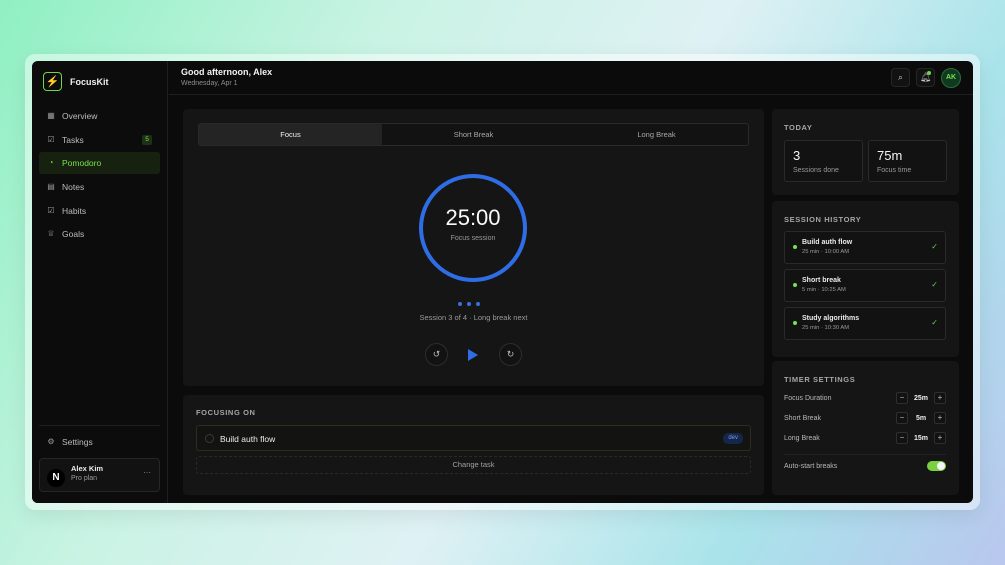 This screenshot has height=565, width=1005. I want to click on skip-button: ↻, so click(510, 354).